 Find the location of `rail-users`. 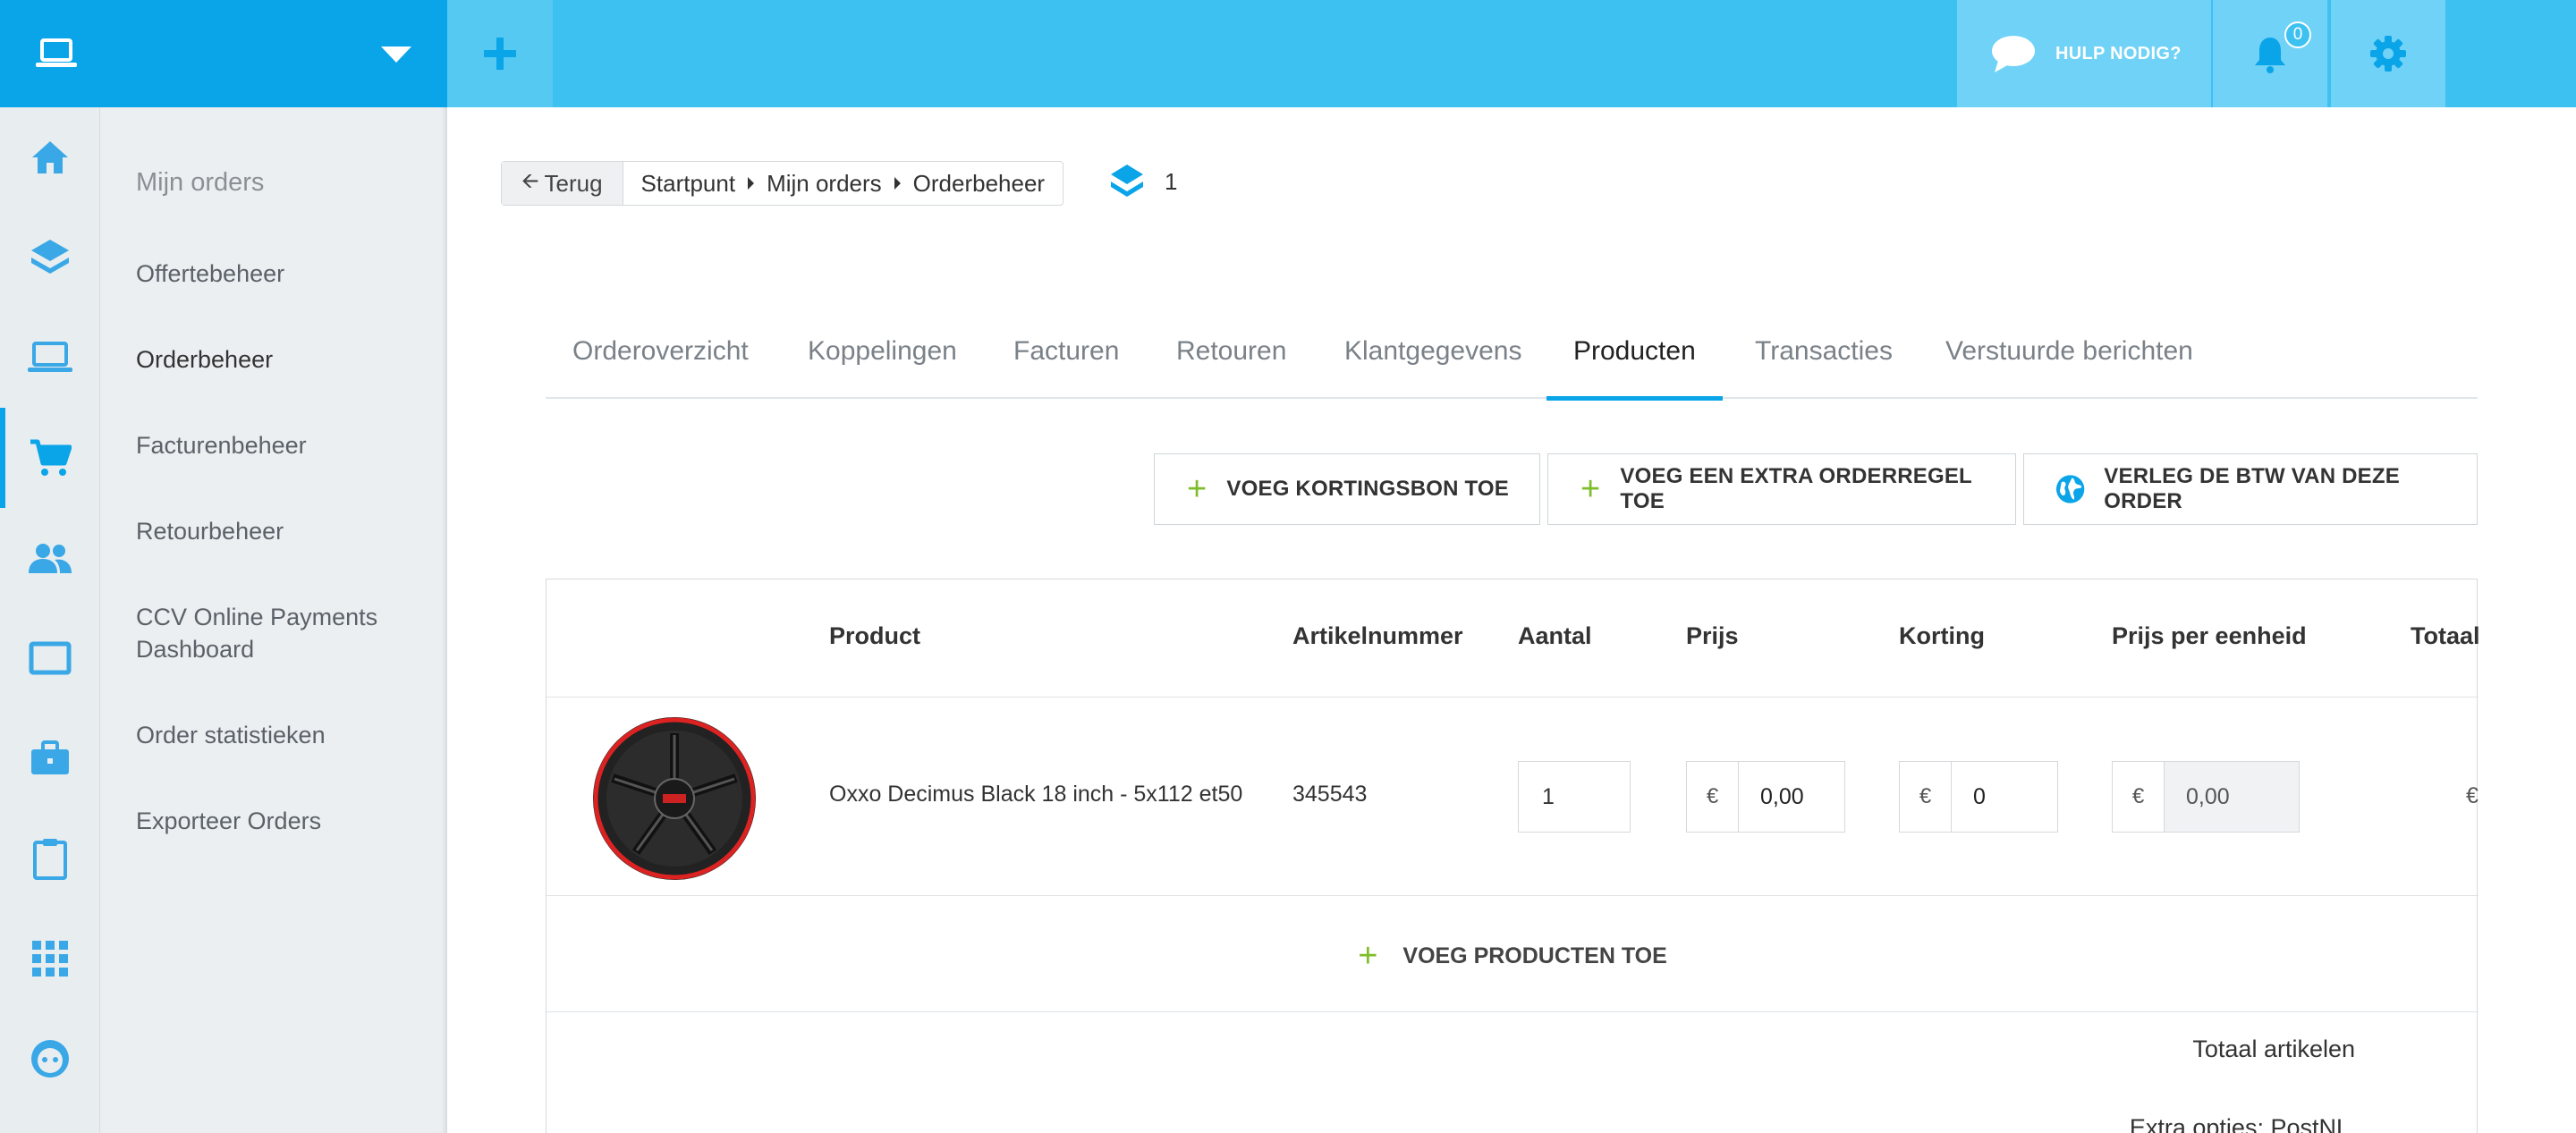

rail-users is located at coordinates (50, 558).